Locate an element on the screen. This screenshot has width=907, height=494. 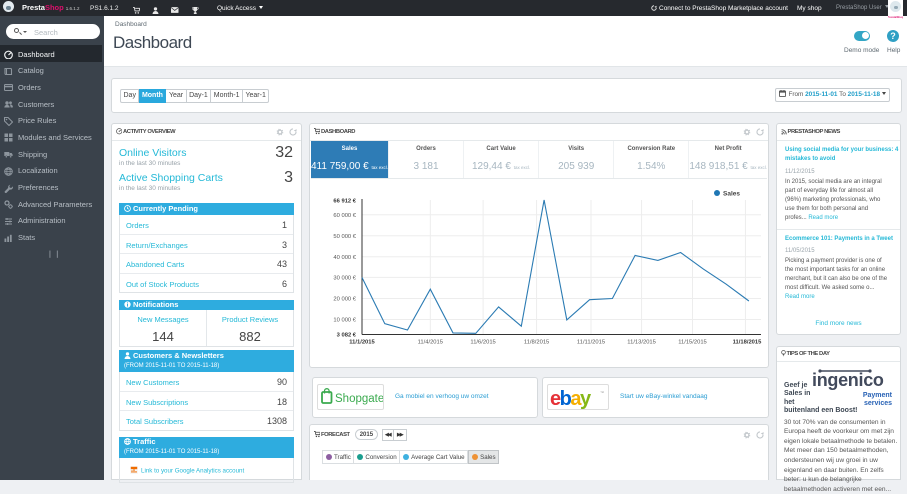
svg-text: services is located at coordinates (878, 403).